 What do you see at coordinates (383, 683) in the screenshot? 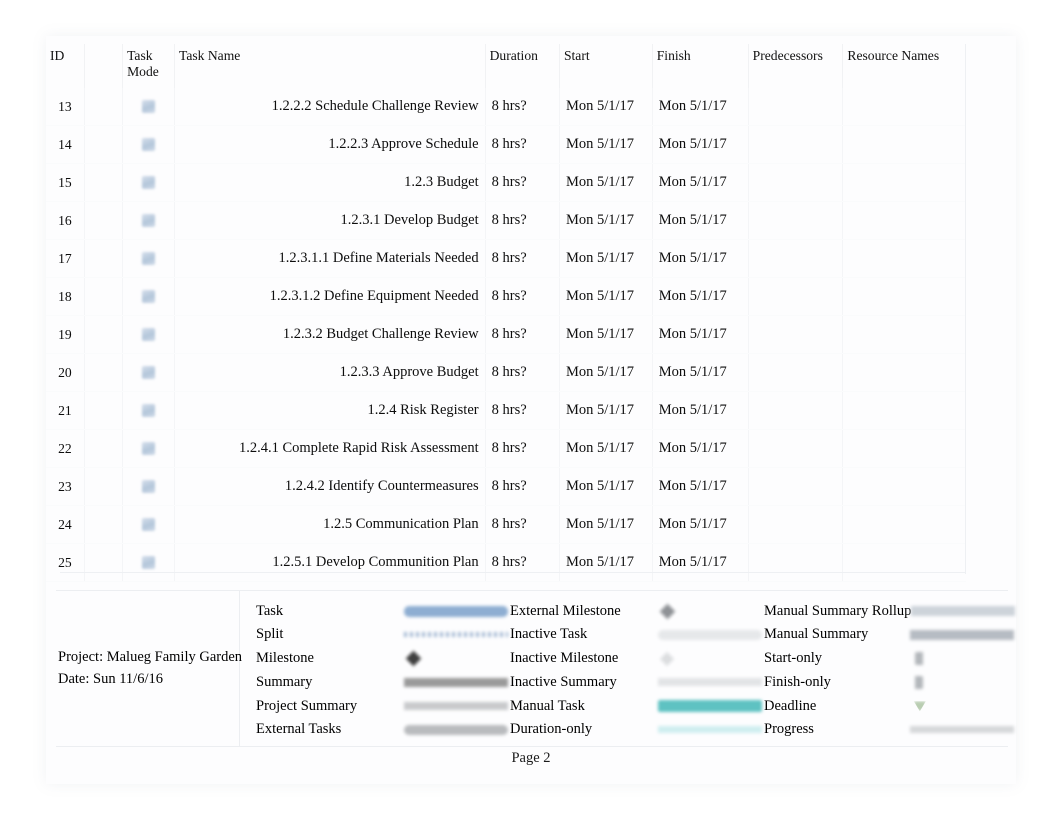
I see `legend-item: Summary` at bounding box center [383, 683].